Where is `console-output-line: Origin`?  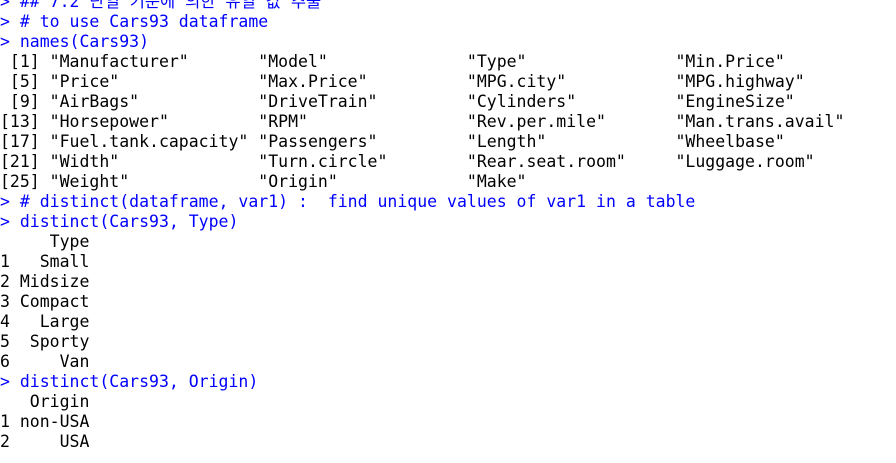 console-output-line: Origin is located at coordinates (45, 401).